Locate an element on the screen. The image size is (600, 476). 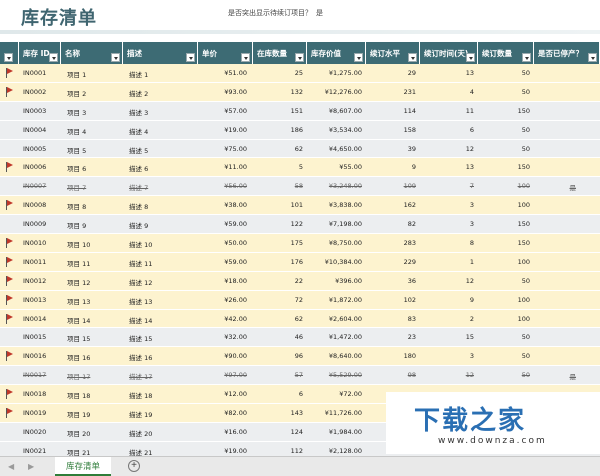
cell-stock-value: ¥1,472.00 is located at coordinates (345, 337).